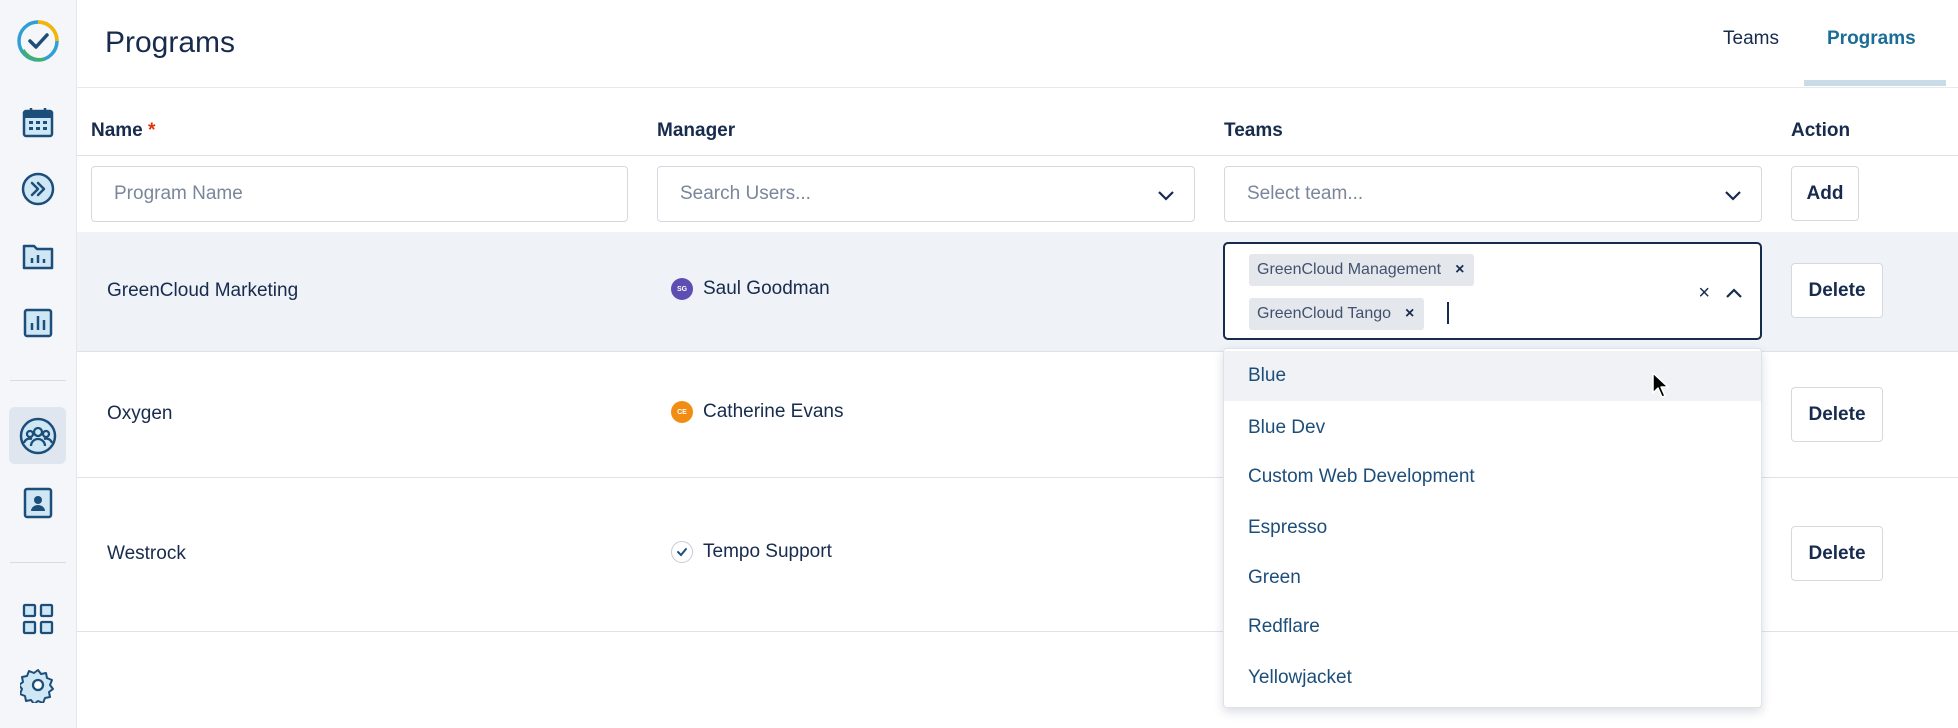 The image size is (1958, 728). What do you see at coordinates (1448, 313) in the screenshot?
I see `text-cursor` at bounding box center [1448, 313].